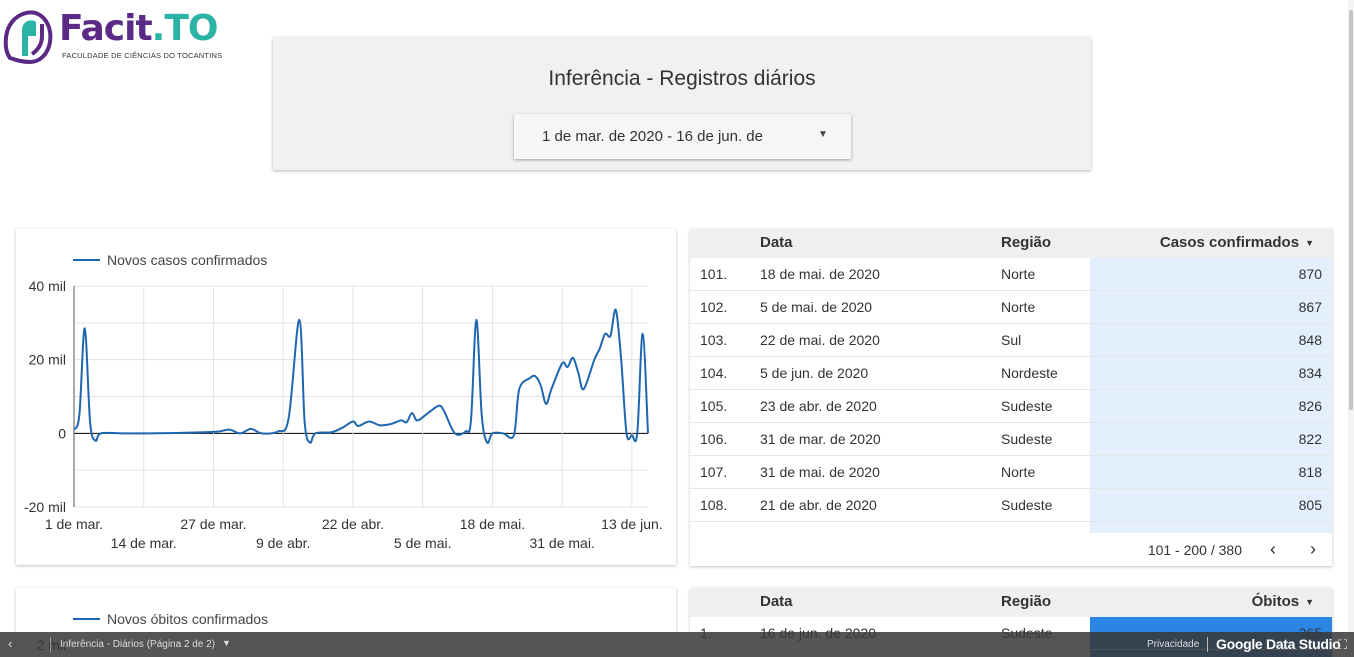 The width and height of the screenshot is (1354, 657). Describe the element at coordinates (1237, 242) in the screenshot. I see `column-header-casos: Casos confirmados ▼` at that location.